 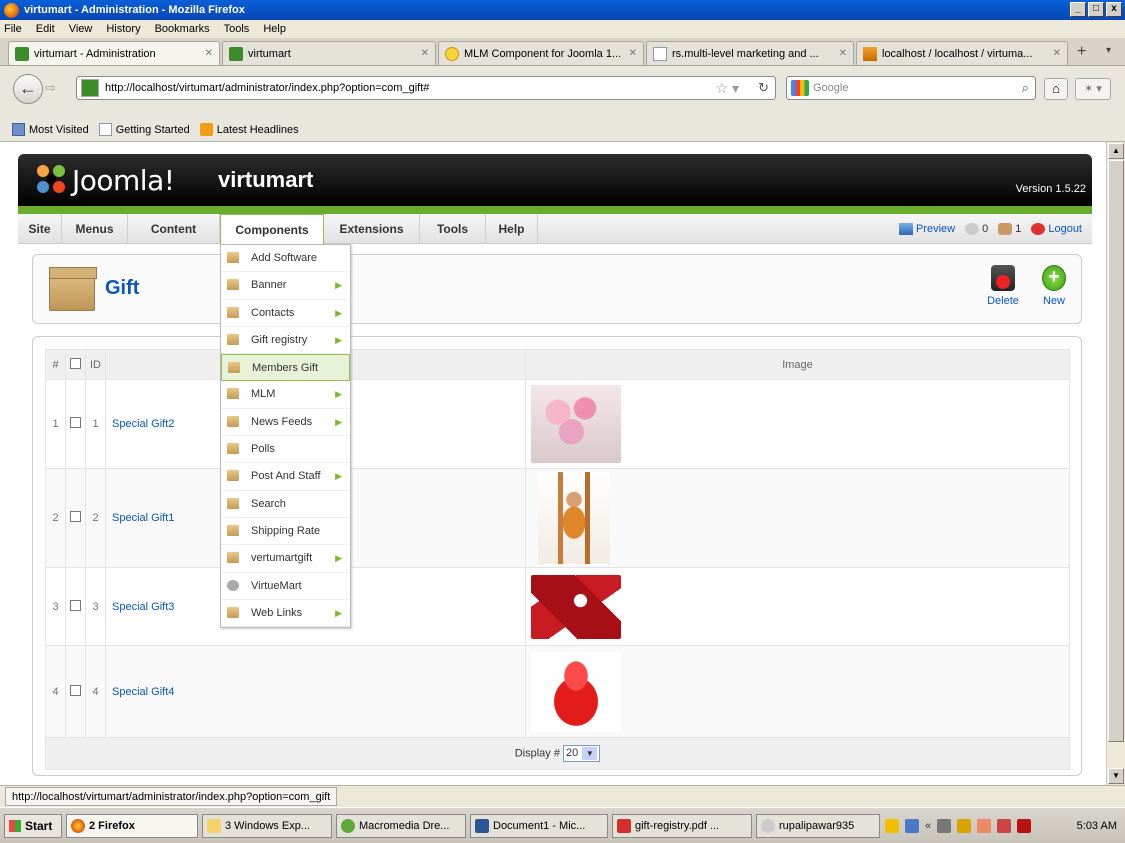 I want to click on page-scrollbar: ▲ ▼, so click(x=1115, y=463).